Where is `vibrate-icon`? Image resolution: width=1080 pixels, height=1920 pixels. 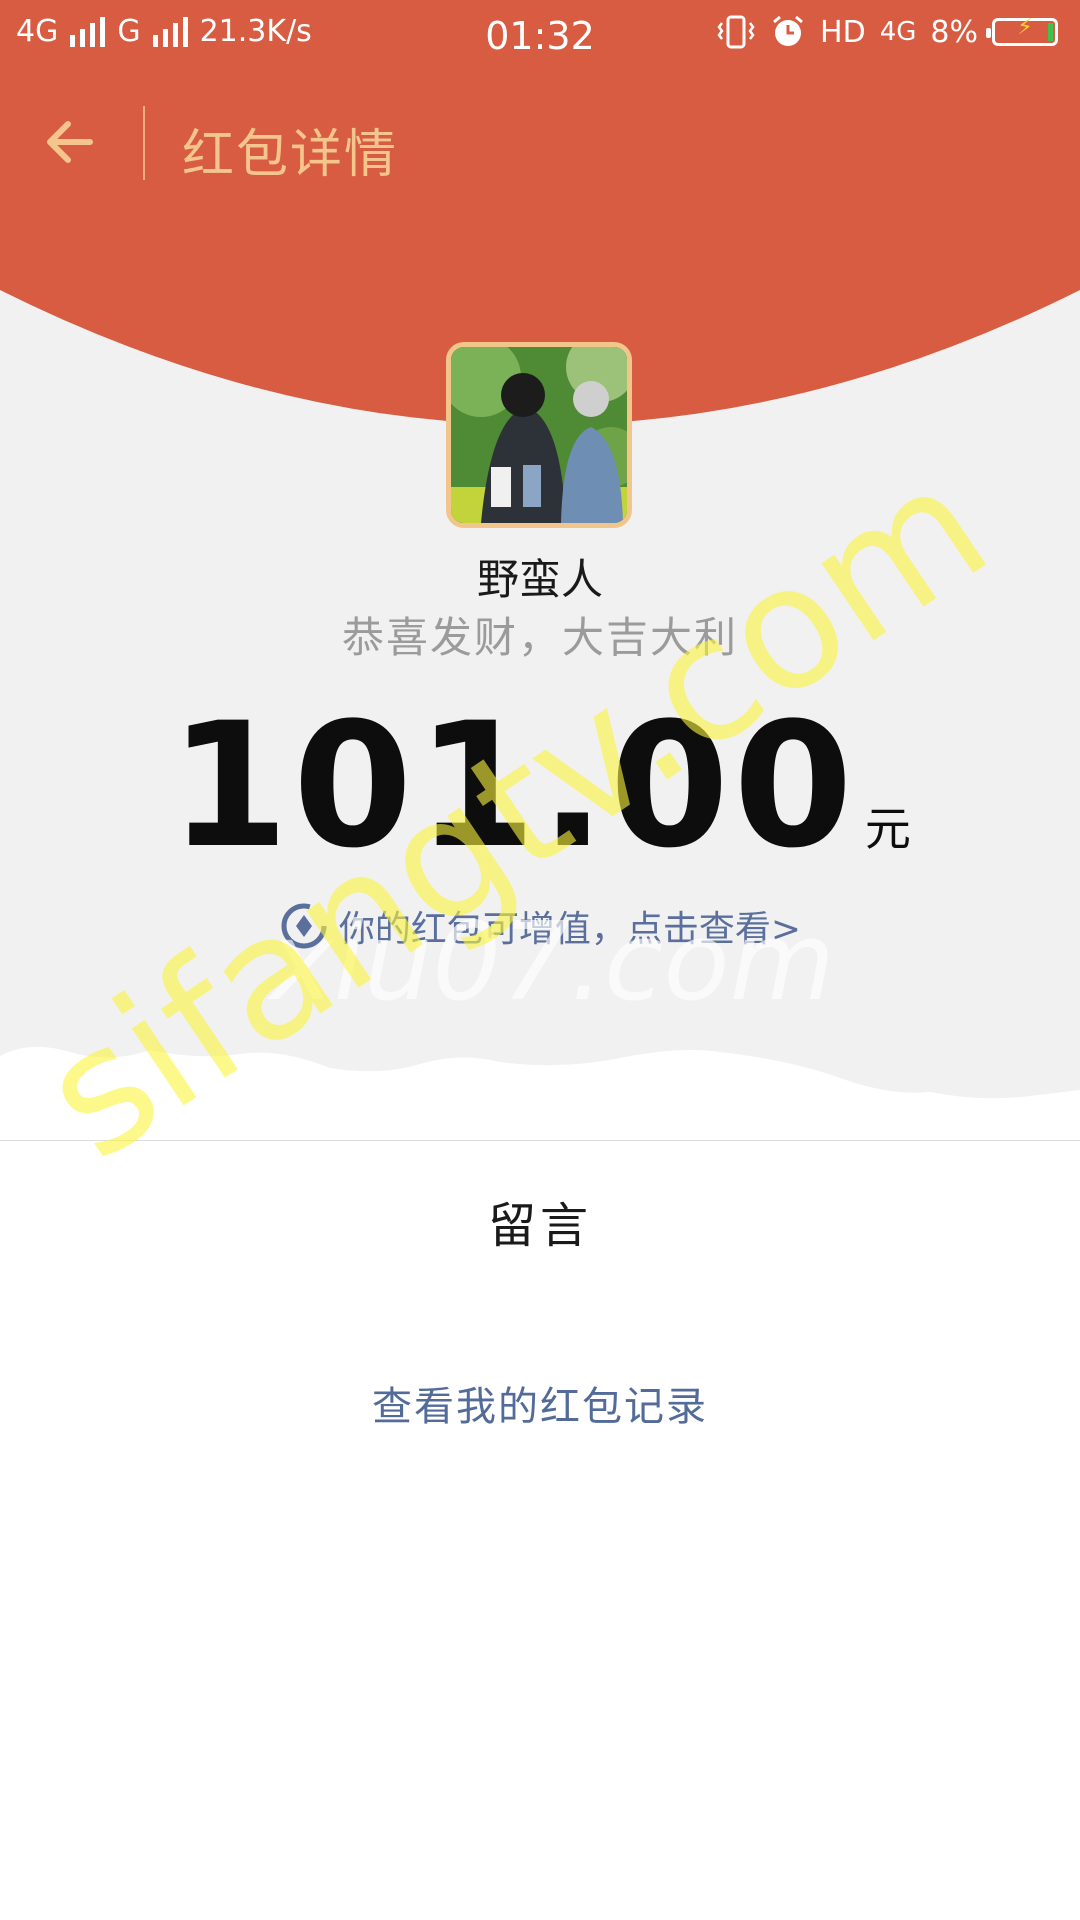 vibrate-icon is located at coordinates (736, 32).